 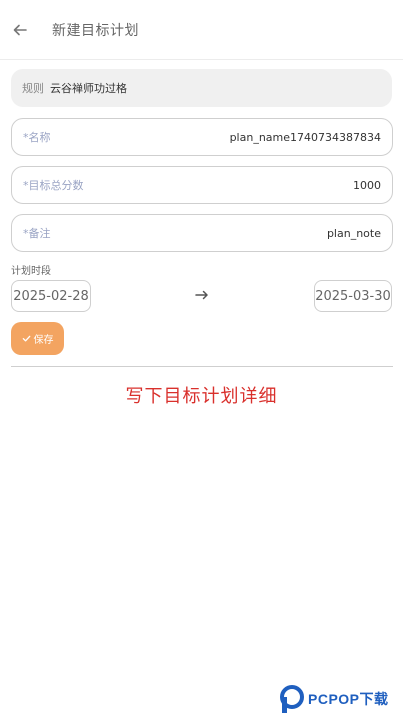 What do you see at coordinates (53, 185) in the screenshot?
I see `total-score-field-label: *目标总分数` at bounding box center [53, 185].